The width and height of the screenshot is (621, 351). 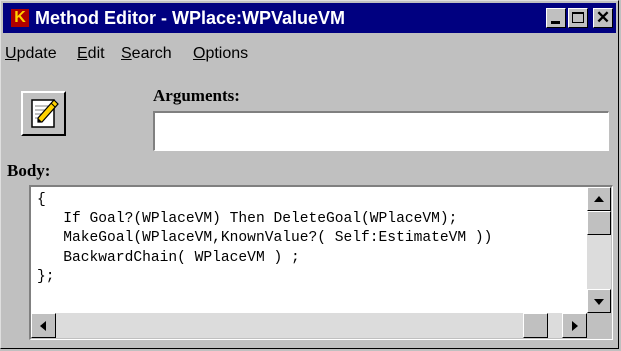 I want to click on menu-update: Update, so click(x=31, y=54).